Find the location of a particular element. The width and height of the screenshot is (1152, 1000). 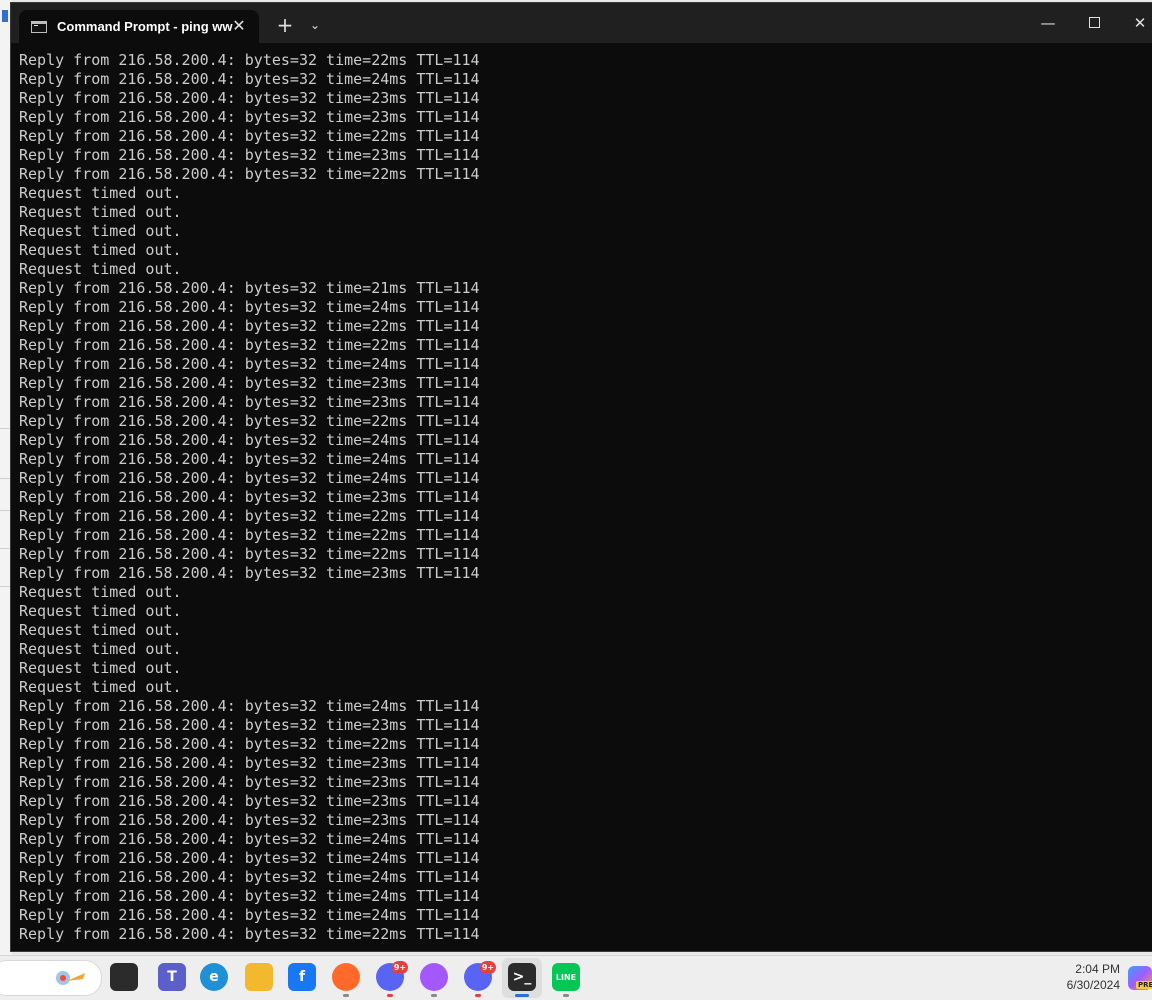

taskbar: Te f 9+ 9+ >_ LINE 2:04 PM 6/30/2024 PRE is located at coordinates (576, 977).